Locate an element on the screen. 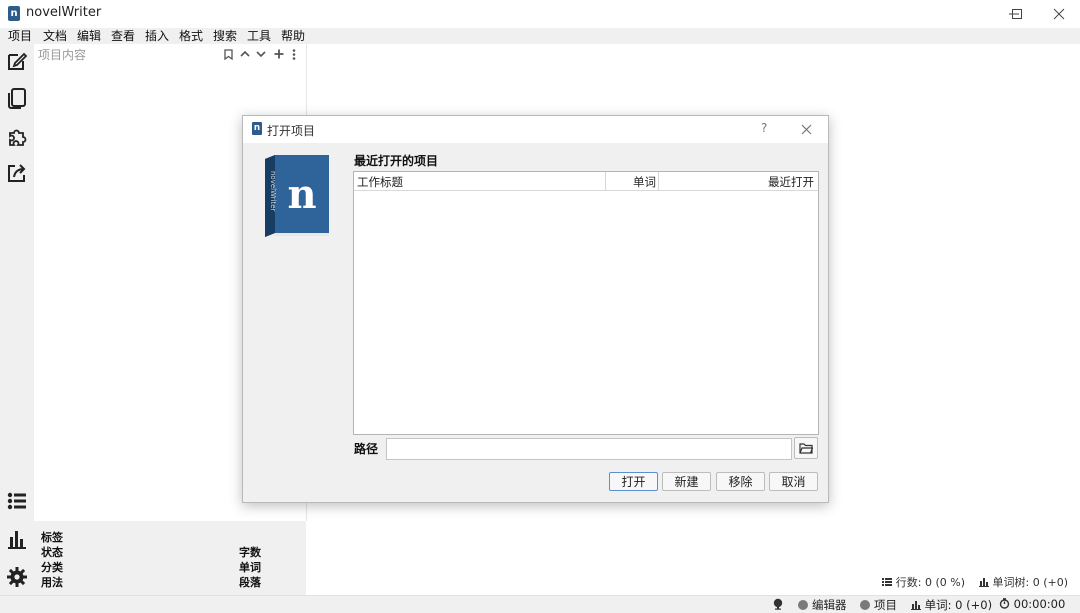 This screenshot has height=613, width=1080. add-icon is located at coordinates (279, 54).